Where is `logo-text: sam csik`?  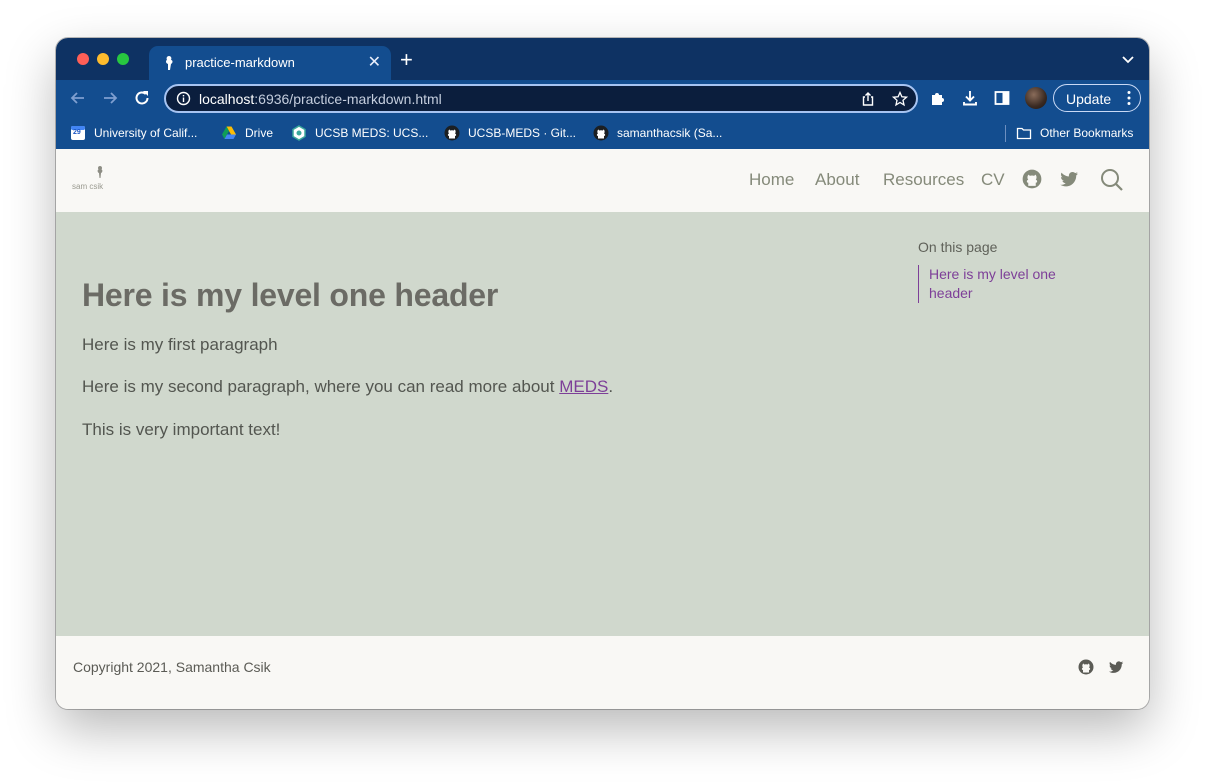 logo-text: sam csik is located at coordinates (88, 186).